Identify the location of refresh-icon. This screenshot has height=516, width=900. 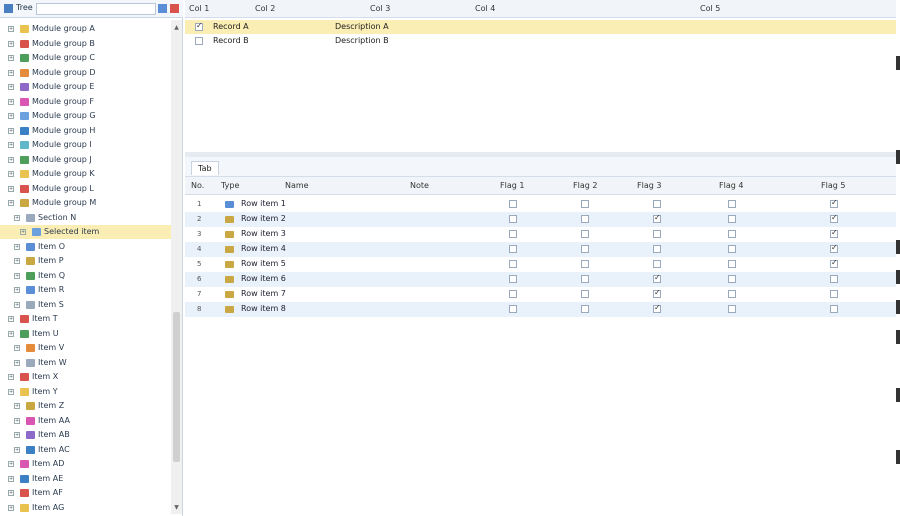
(174, 8).